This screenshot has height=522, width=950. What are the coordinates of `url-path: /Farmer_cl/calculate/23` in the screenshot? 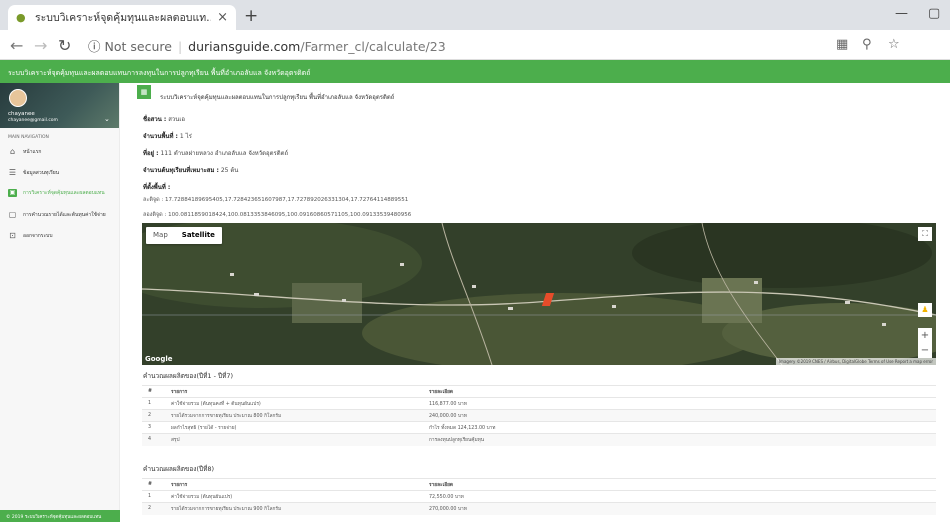 It's located at (373, 46).